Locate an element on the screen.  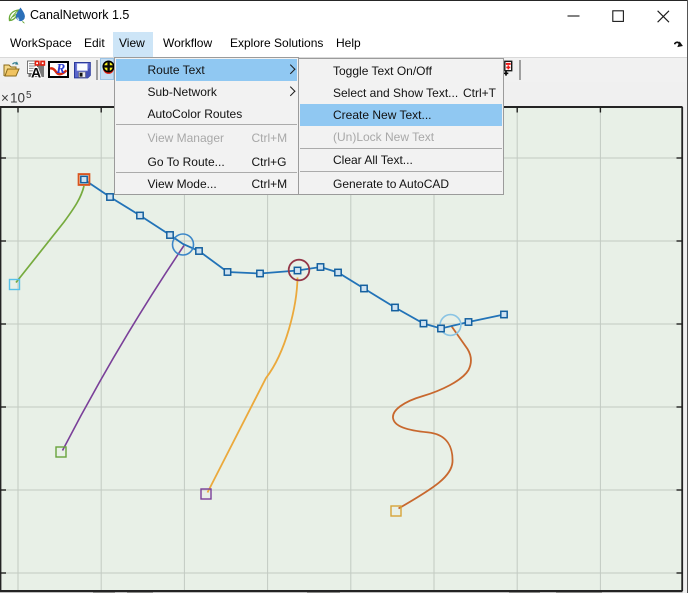
svg-text: A is located at coordinates (36, 73).